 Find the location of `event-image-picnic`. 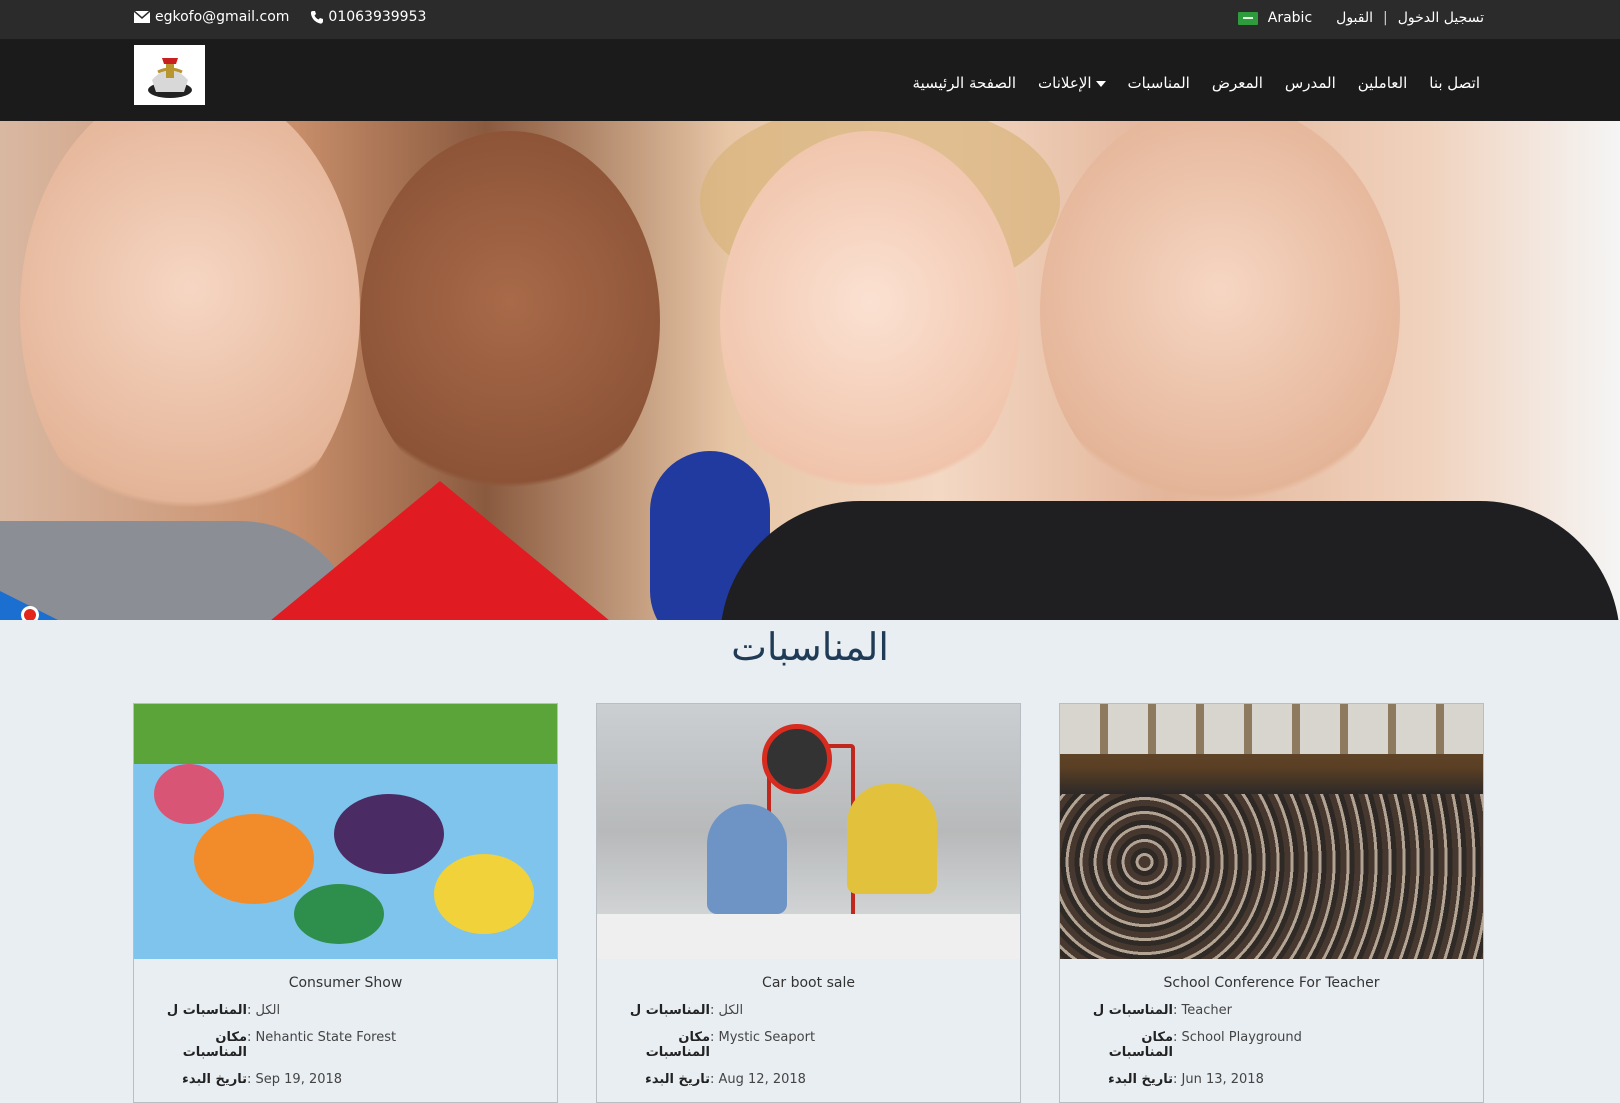

event-image-picnic is located at coordinates (345, 831).